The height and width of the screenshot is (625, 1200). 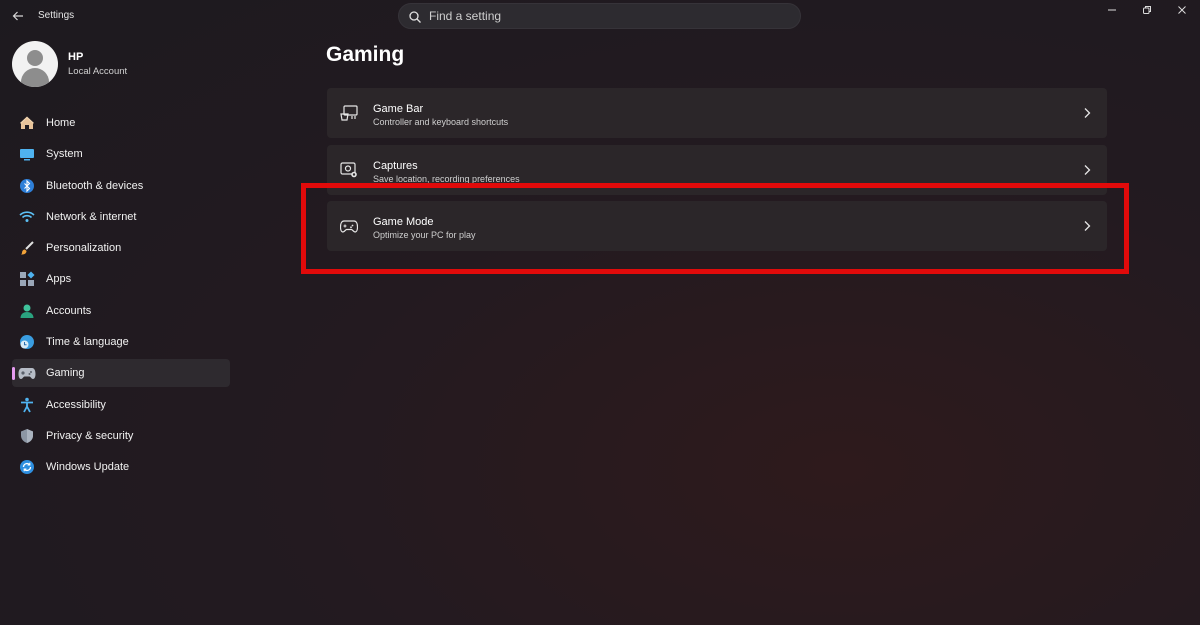 I want to click on sidebar-item-label: Bluetooth & devices, so click(x=95, y=185).